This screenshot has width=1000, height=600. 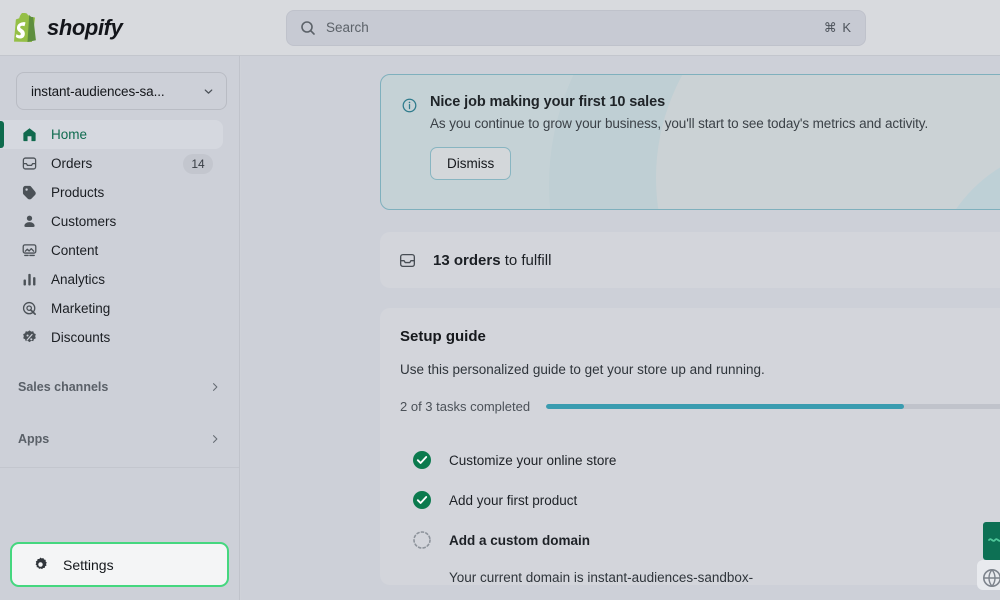 I want to click on sidebar-item-label: Customers, so click(x=84, y=221).